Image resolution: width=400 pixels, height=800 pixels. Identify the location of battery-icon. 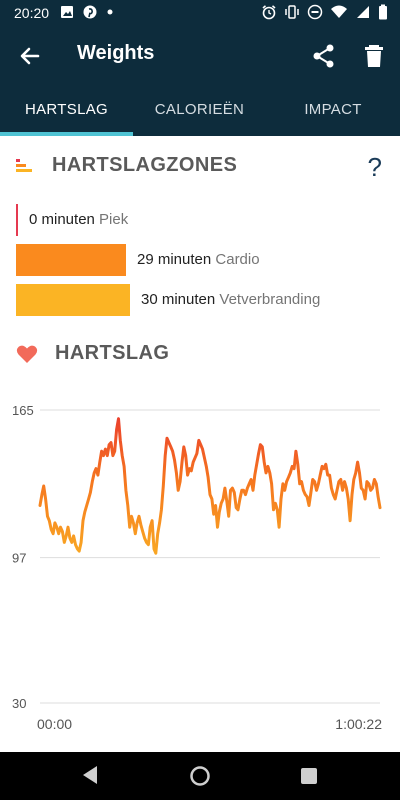
(383, 12).